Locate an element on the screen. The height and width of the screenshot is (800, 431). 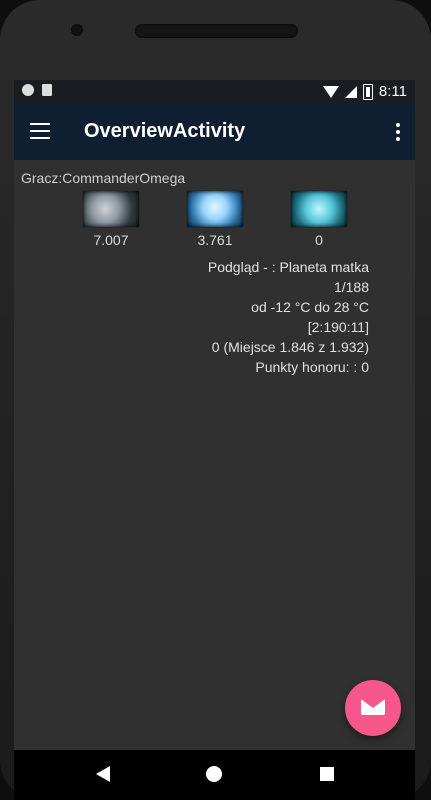
resource-crystal: 3.761 is located at coordinates (215, 219).